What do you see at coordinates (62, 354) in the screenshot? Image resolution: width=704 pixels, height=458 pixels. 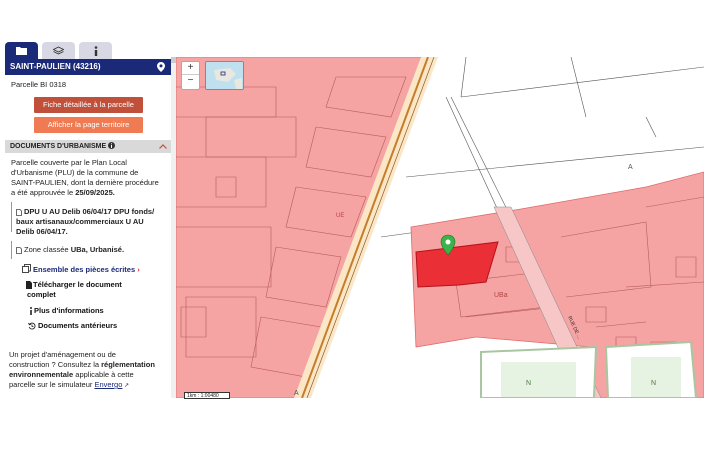 I see `footer-line-1: Un projet d'aménagement ou de` at bounding box center [62, 354].